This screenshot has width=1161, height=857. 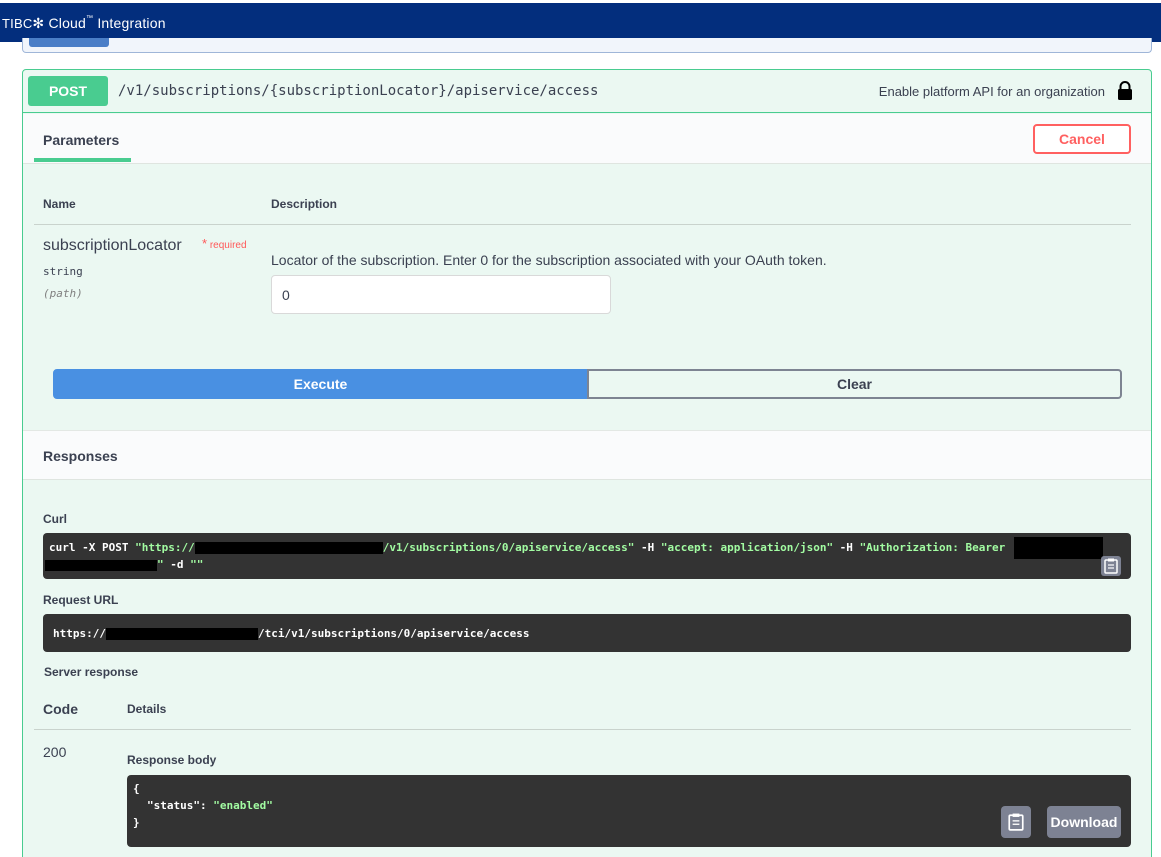 I want to click on request-url-label: Request URL, so click(x=81, y=600).